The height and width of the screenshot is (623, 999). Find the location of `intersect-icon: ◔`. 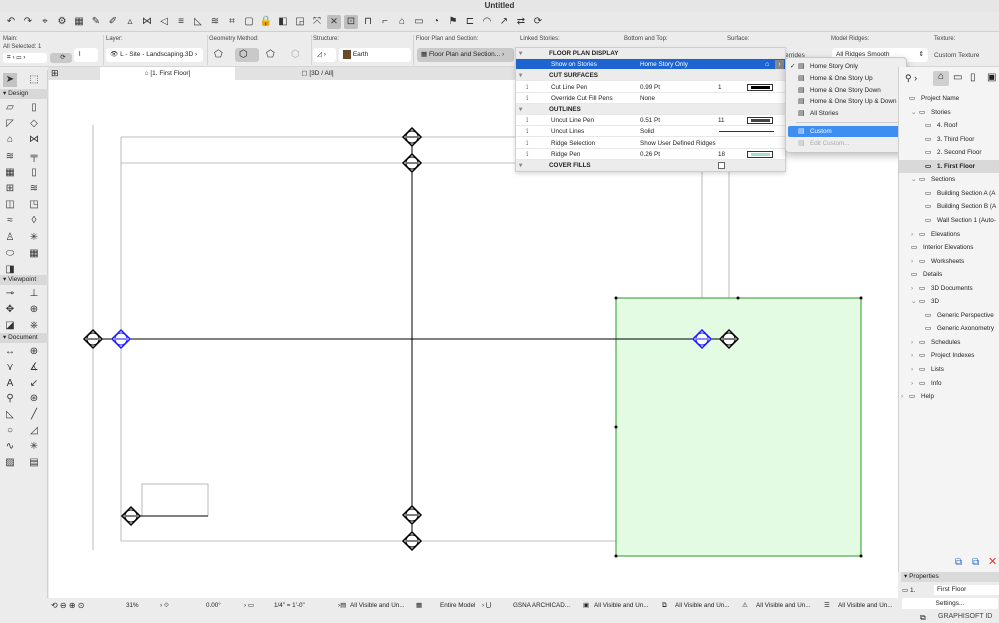

intersect-icon: ◔ is located at coordinates (436, 22).